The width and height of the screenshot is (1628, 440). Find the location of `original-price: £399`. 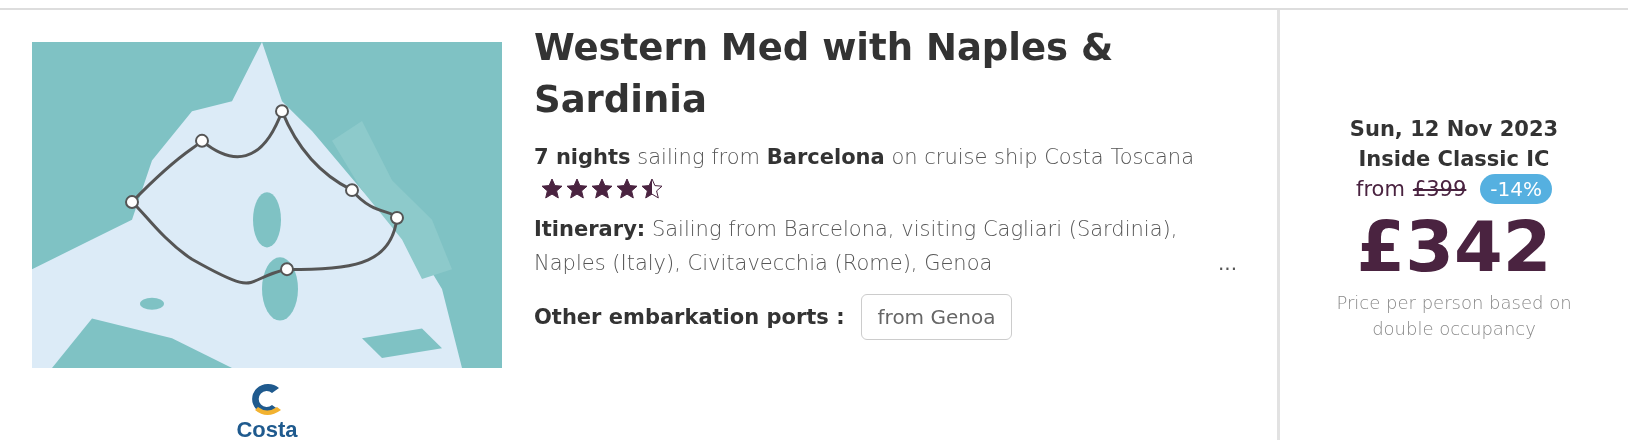

original-price: £399 is located at coordinates (1439, 189).